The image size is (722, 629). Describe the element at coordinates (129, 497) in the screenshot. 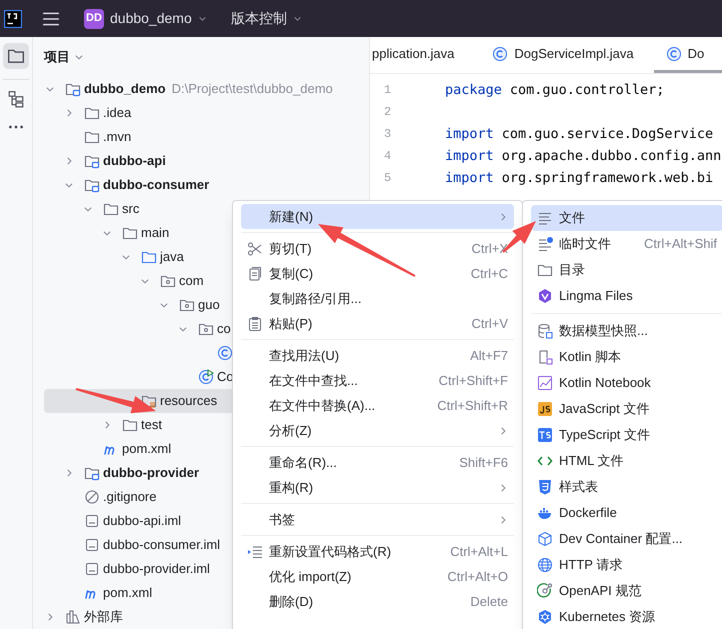

I see `item-label: .gitignore` at that location.